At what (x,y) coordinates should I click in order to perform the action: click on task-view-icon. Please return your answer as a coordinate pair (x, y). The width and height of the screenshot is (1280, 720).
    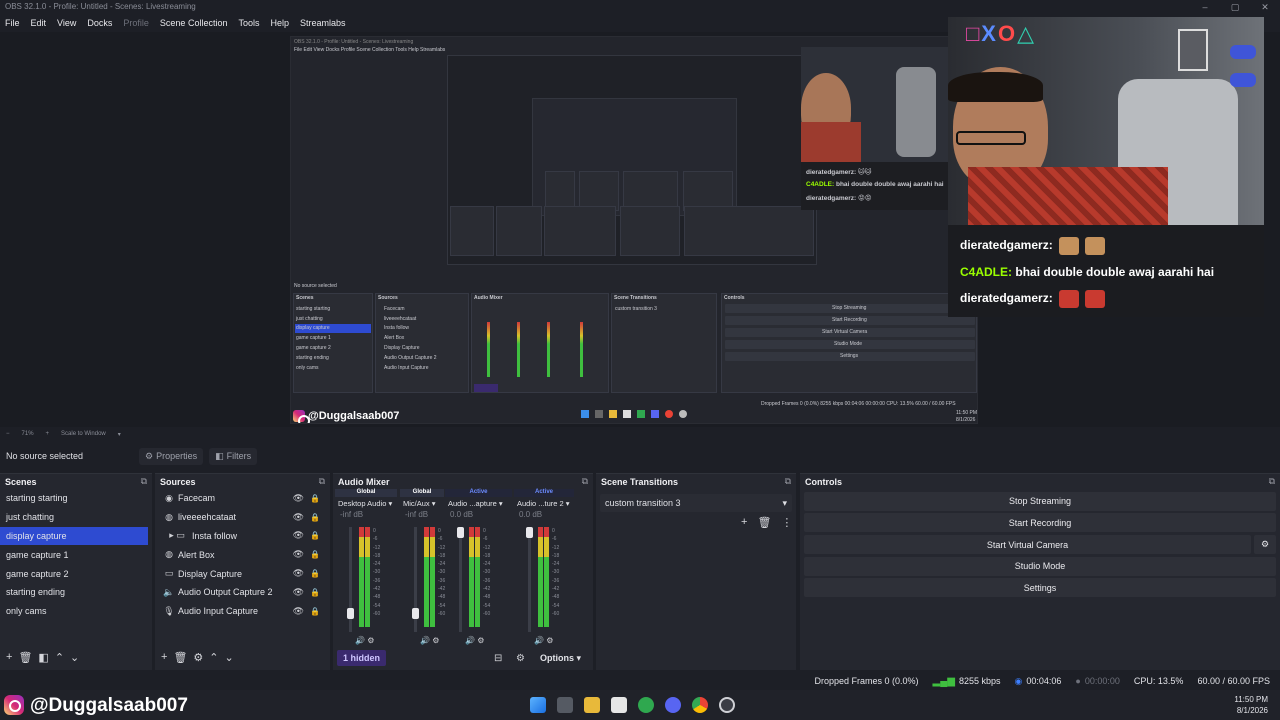
    Looking at the image, I should click on (565, 705).